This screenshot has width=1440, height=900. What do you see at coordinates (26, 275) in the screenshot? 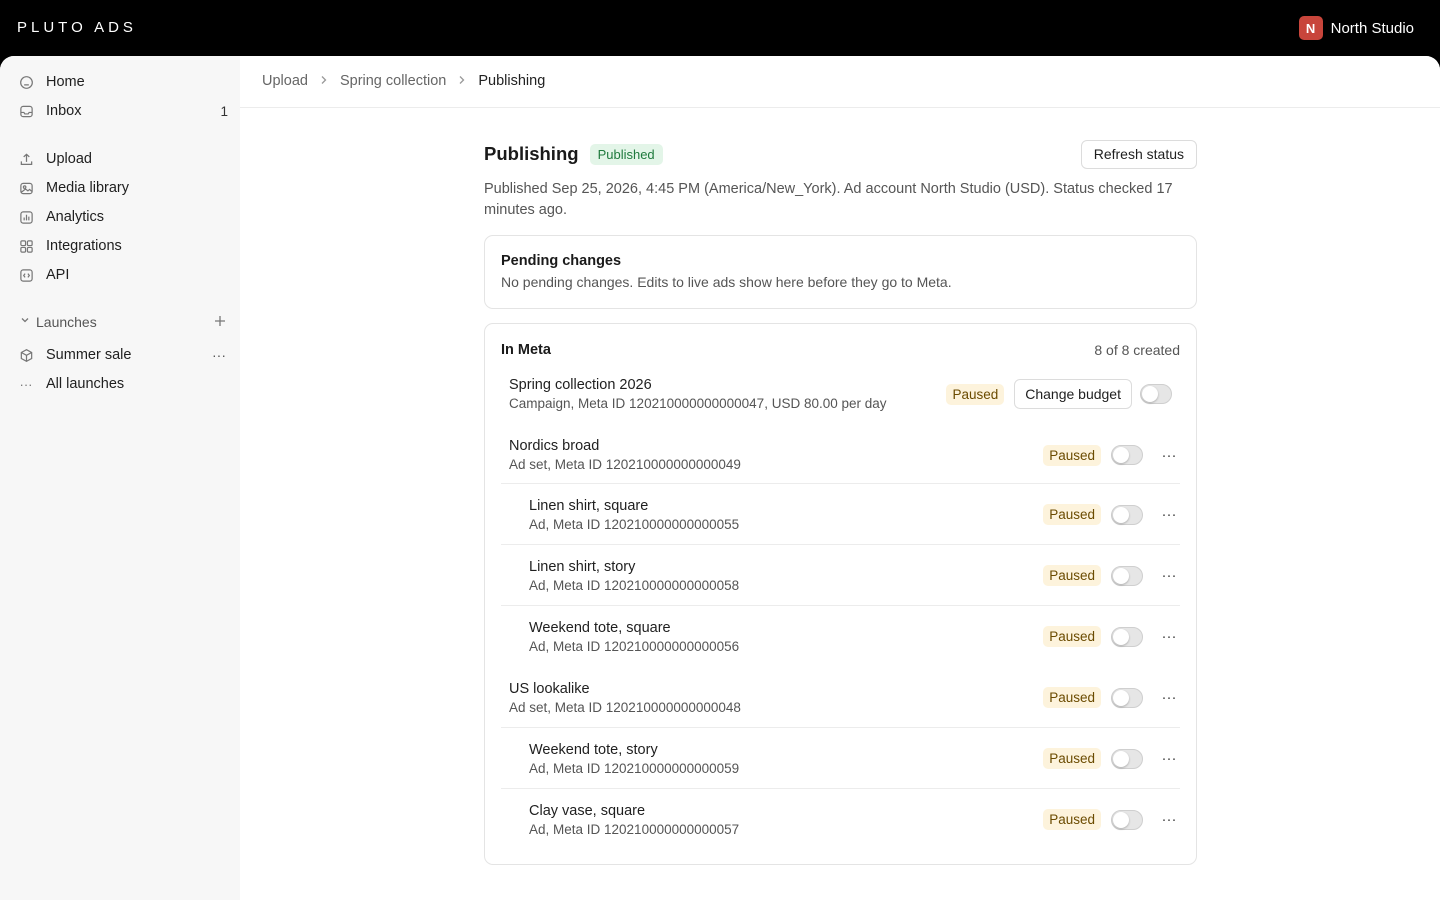
I see `api-icon` at bounding box center [26, 275].